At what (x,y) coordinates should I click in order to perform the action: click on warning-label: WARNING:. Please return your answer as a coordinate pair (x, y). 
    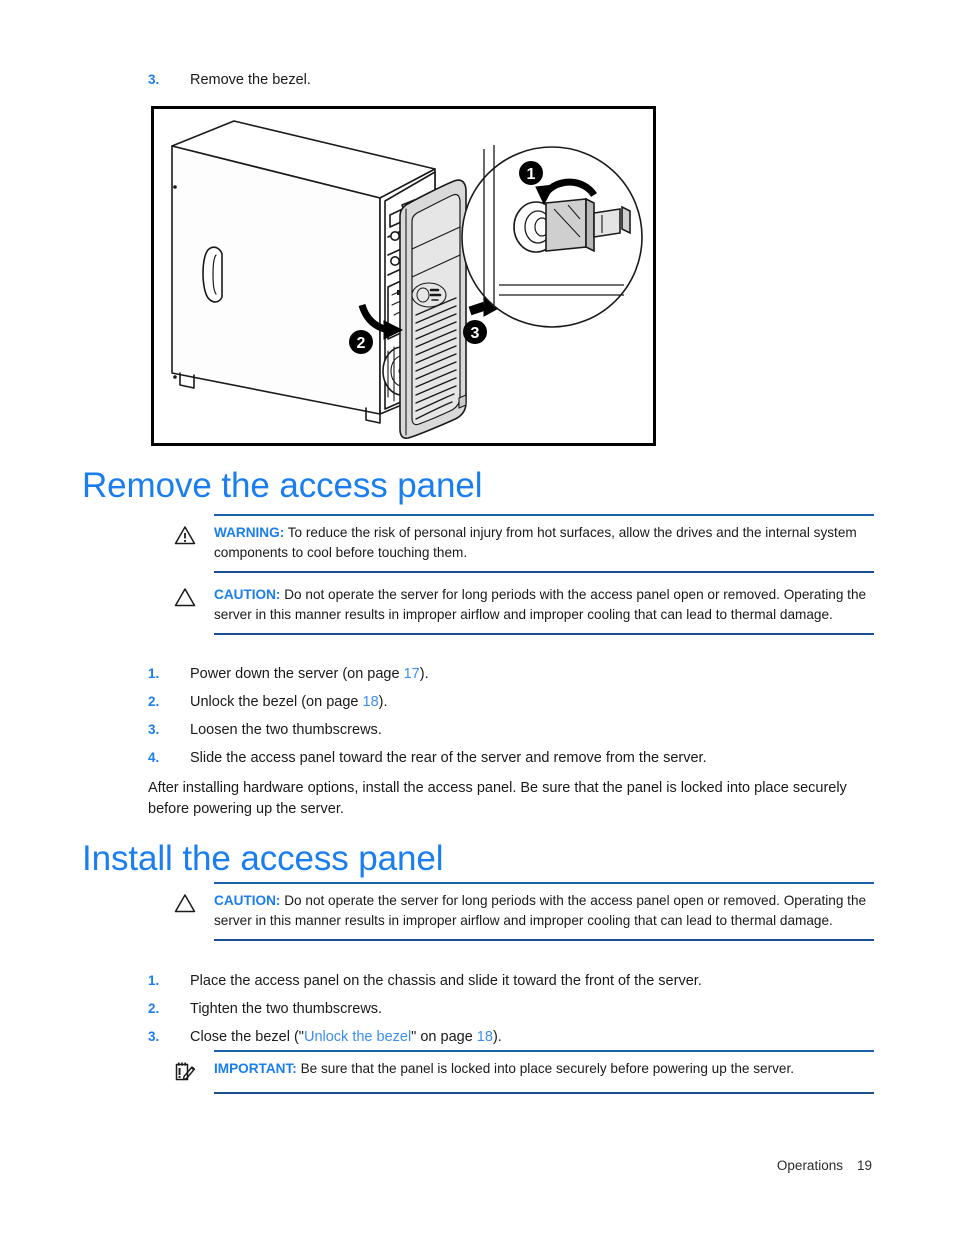
    Looking at the image, I should click on (249, 532).